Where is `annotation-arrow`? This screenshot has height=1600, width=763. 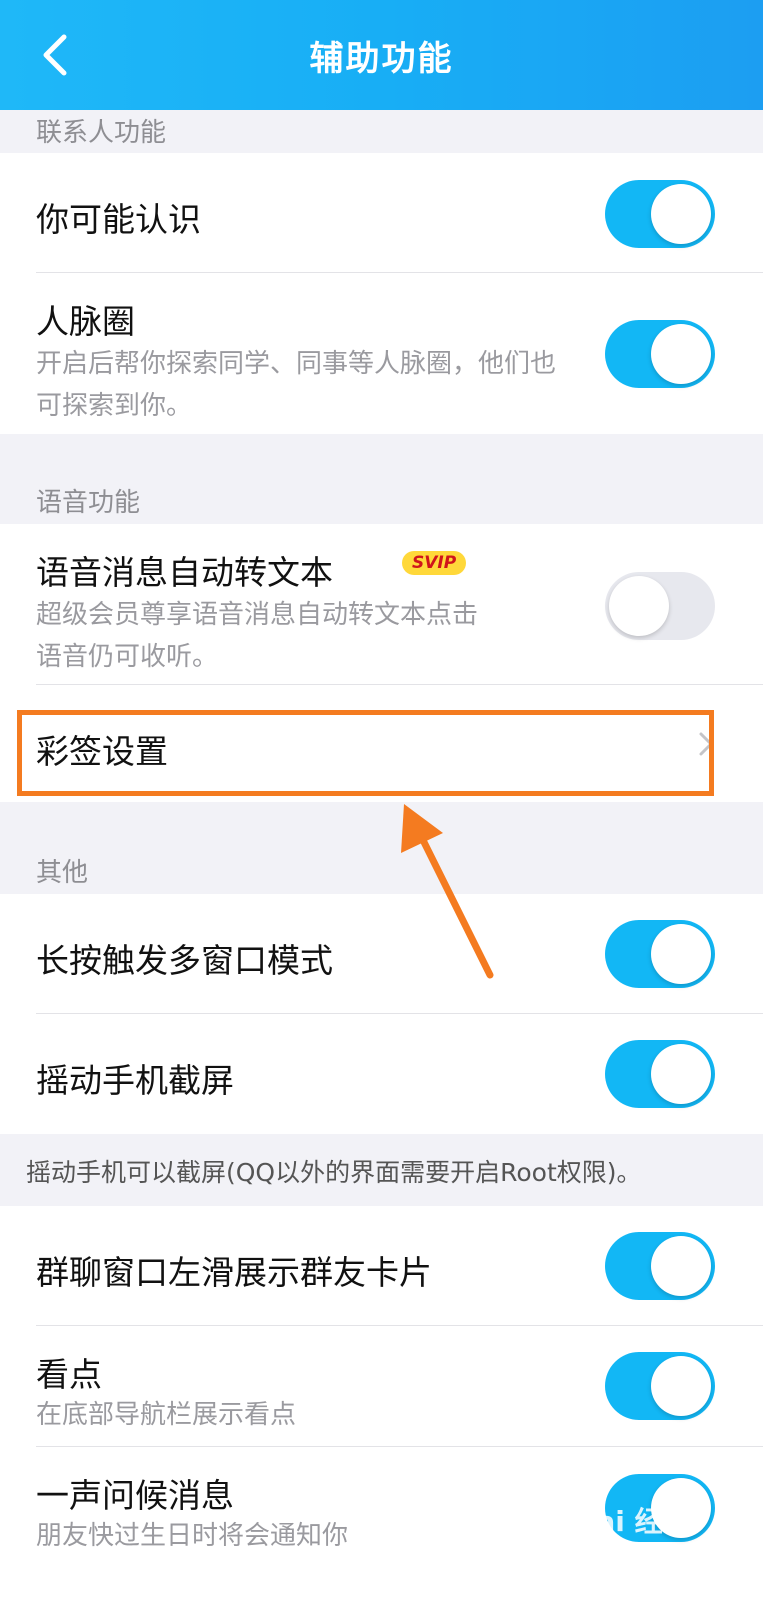 annotation-arrow is located at coordinates (447, 891).